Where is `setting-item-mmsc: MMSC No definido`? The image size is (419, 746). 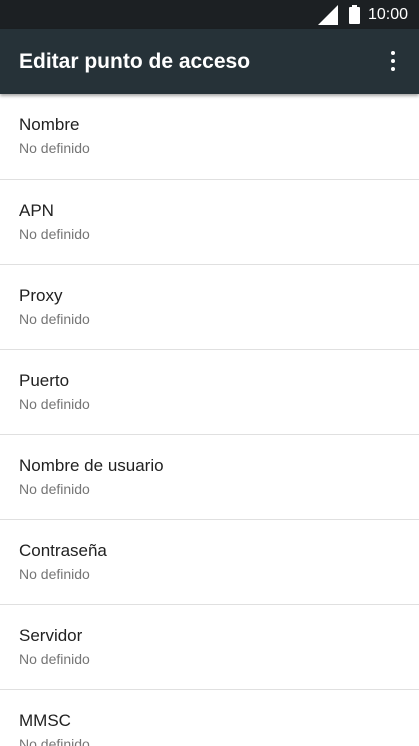 setting-item-mmsc: MMSC No definido is located at coordinates (209, 718).